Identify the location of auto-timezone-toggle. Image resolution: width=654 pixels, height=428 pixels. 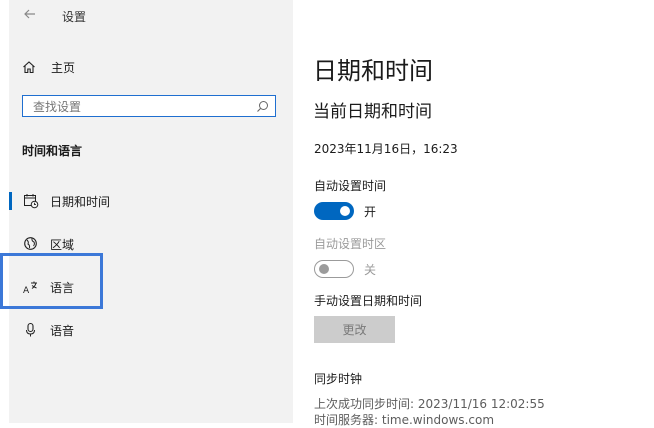
(334, 269).